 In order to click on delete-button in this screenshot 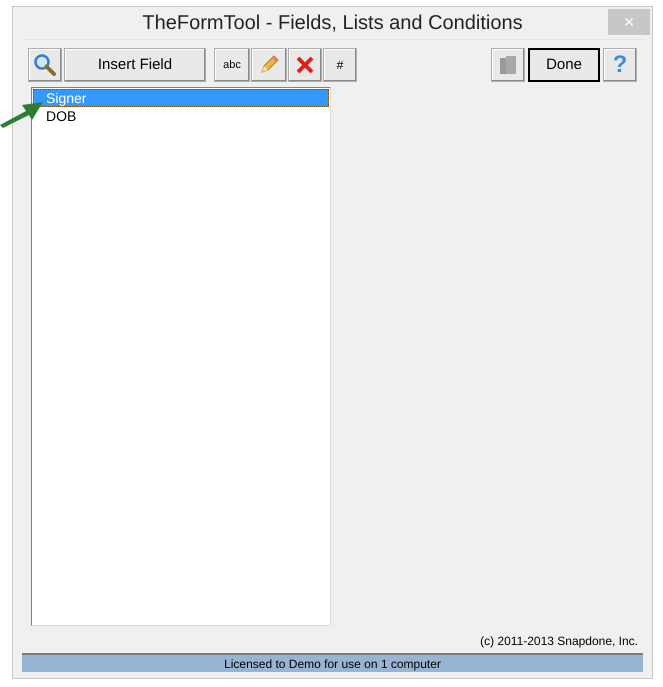, I will do `click(305, 65)`.